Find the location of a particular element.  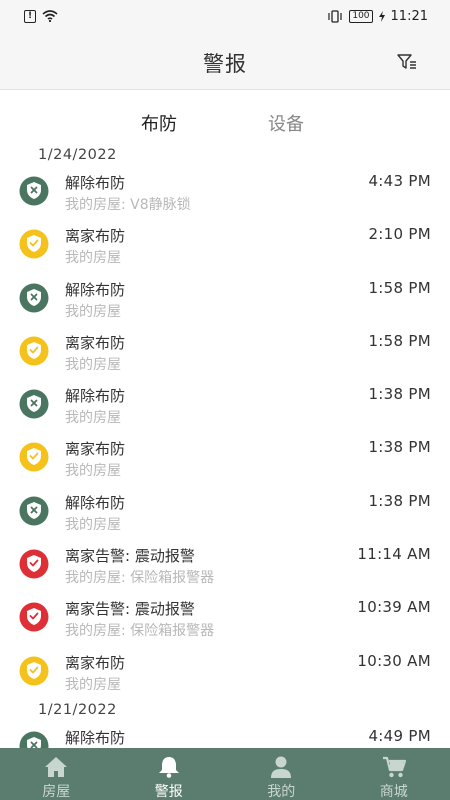

charging-icon is located at coordinates (381, 16).